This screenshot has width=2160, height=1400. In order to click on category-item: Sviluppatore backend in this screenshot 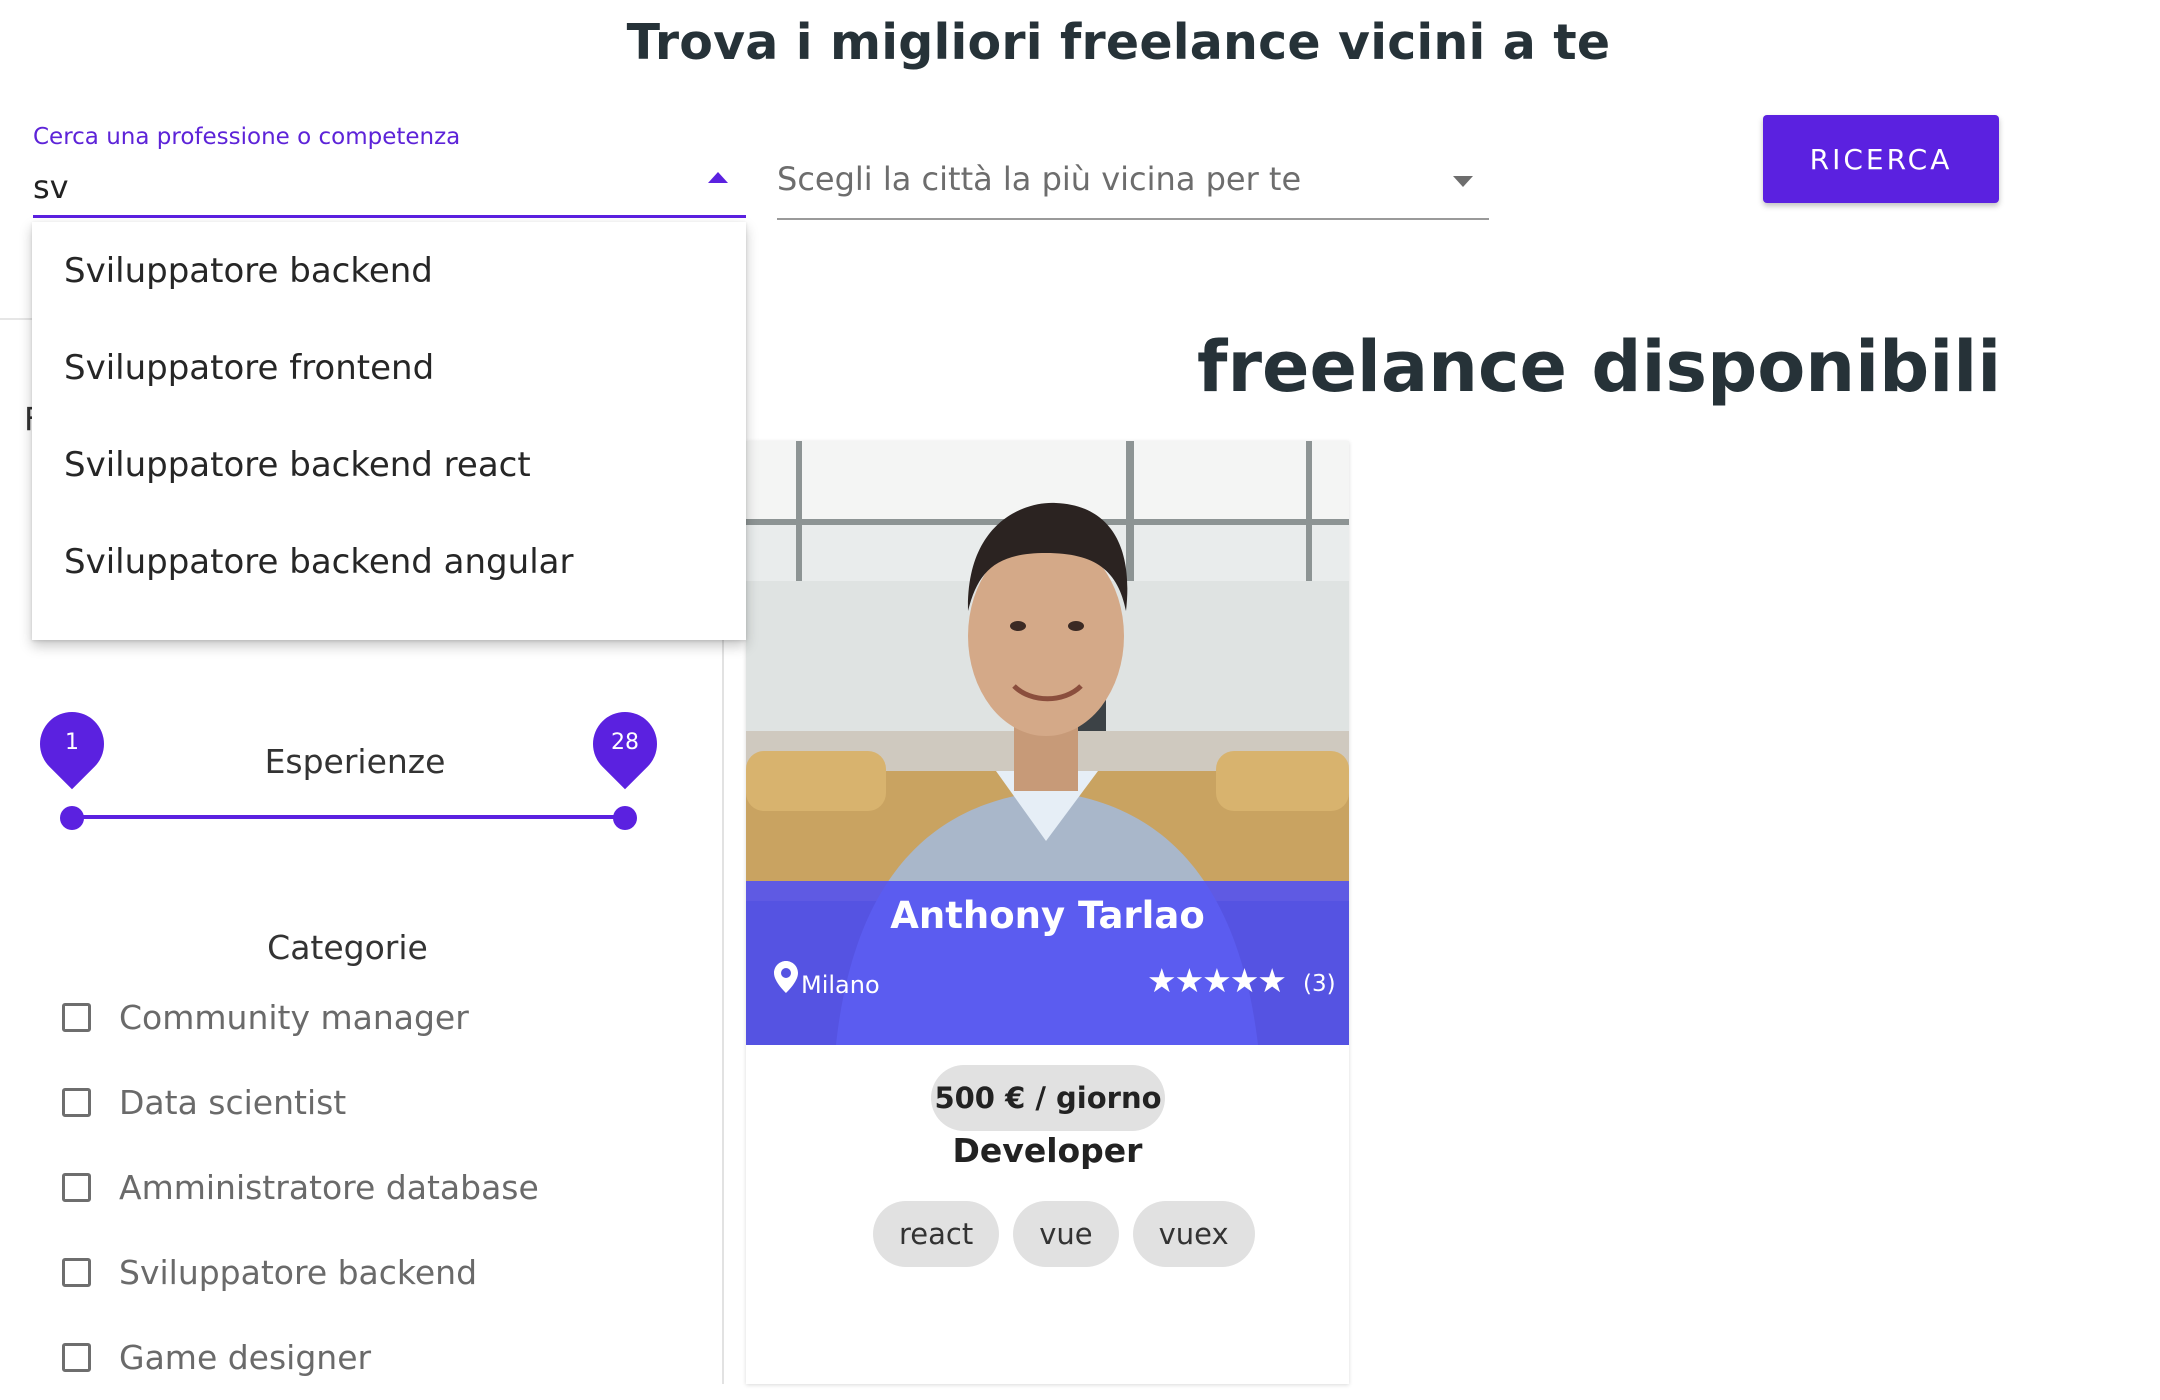, I will do `click(300, 1272)`.